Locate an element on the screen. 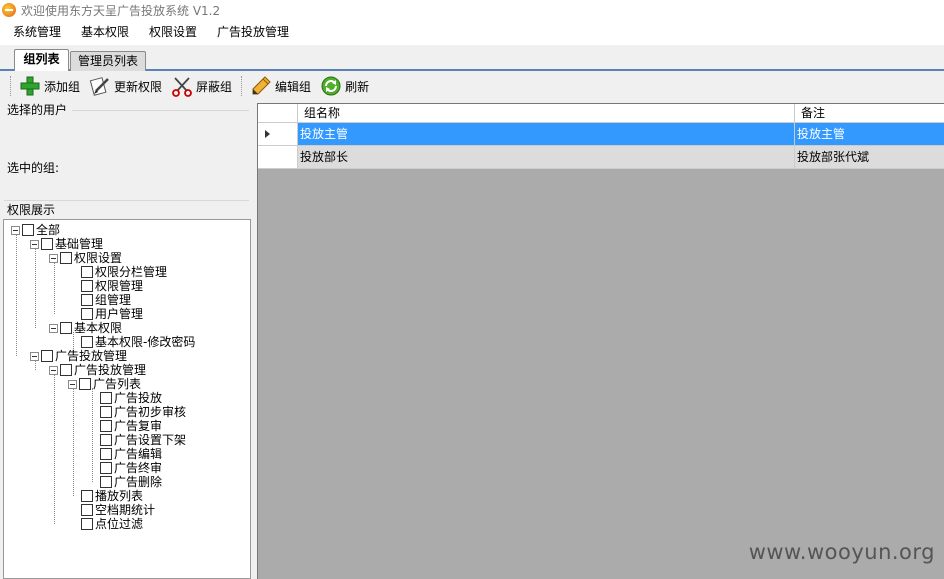 The height and width of the screenshot is (579, 944). column-header-group-name: 组名称 is located at coordinates (546, 113).